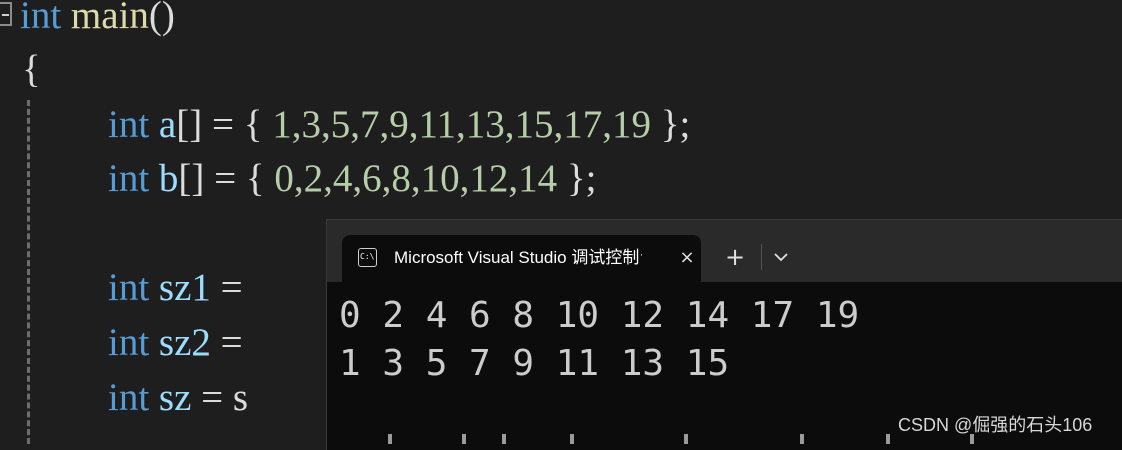 This screenshot has height=450, width=1122. Describe the element at coordinates (109, 18) in the screenshot. I see `function-name: main` at that location.